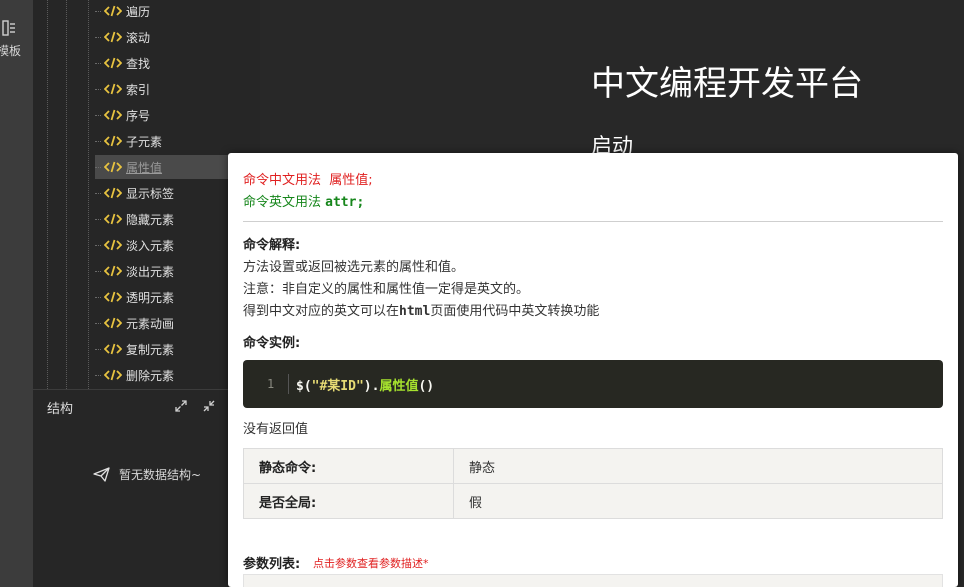 This screenshot has width=964, height=587. What do you see at coordinates (16, 293) in the screenshot?
I see `activity-bar: 模板` at bounding box center [16, 293].